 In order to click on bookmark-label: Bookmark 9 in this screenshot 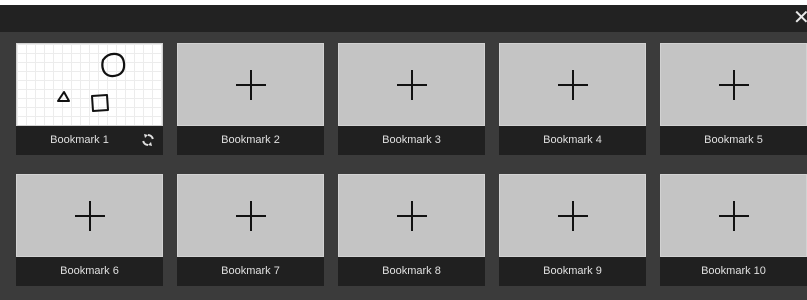, I will do `click(572, 271)`.